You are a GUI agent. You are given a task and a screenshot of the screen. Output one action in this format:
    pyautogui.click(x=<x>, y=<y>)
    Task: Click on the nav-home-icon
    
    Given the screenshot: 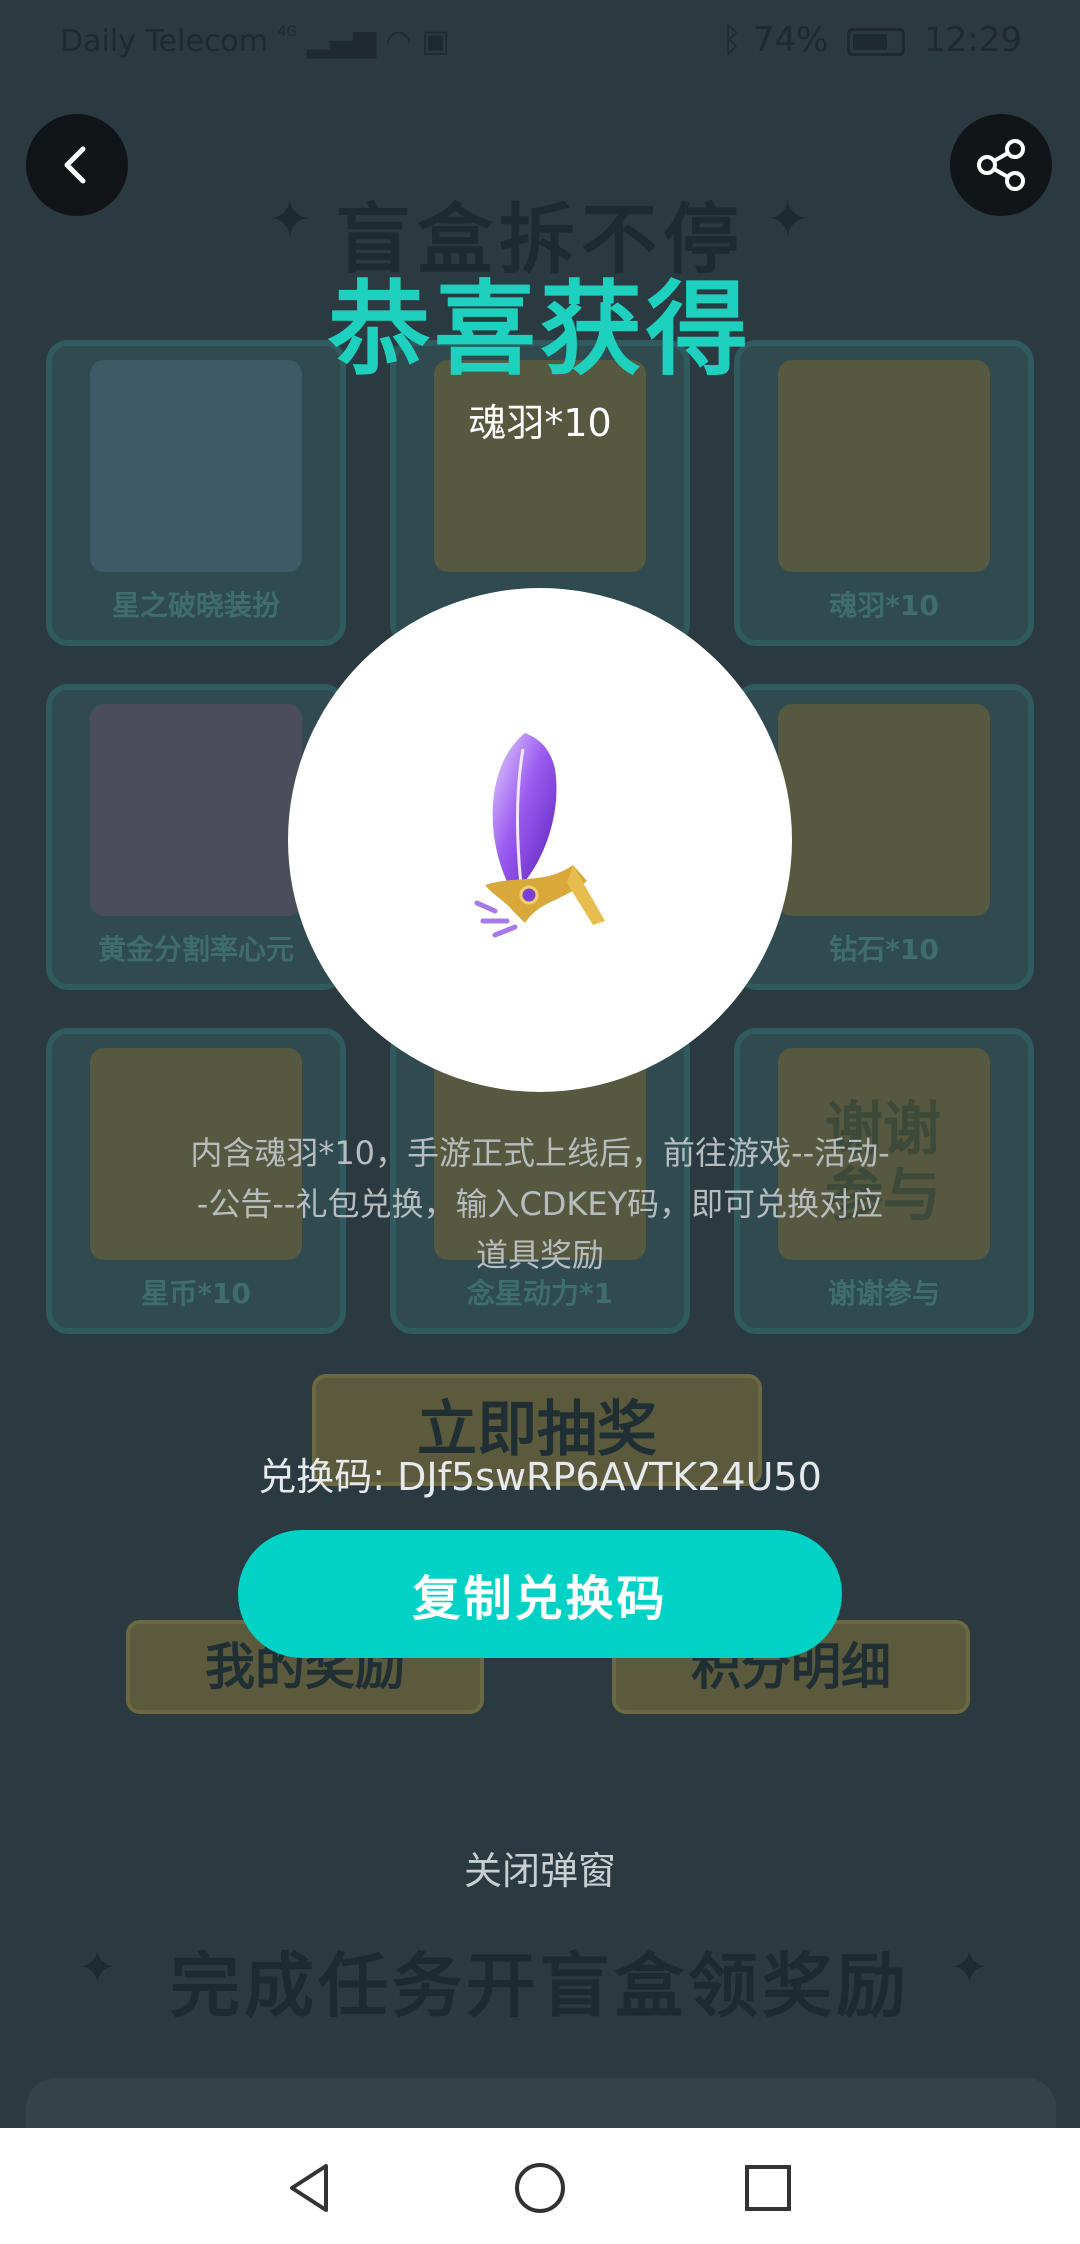 What is the action you would take?
    pyautogui.click(x=540, y=2188)
    